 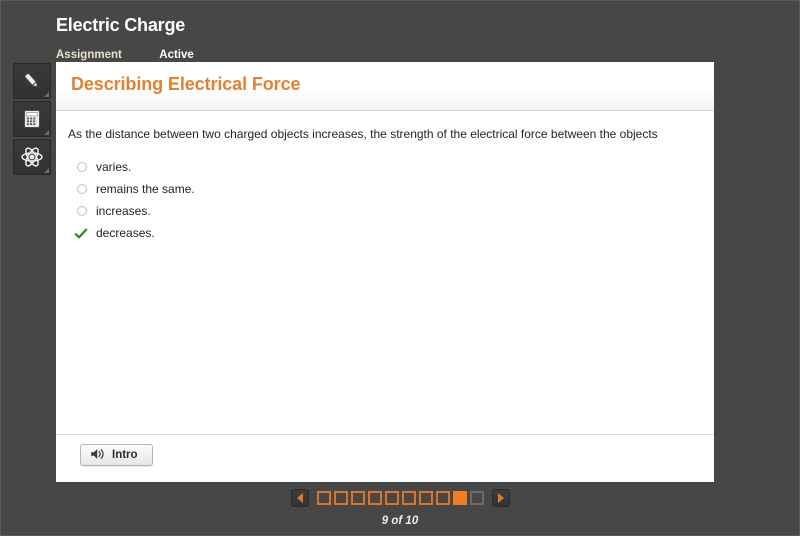 I want to click on atom-icon, so click(x=32, y=157).